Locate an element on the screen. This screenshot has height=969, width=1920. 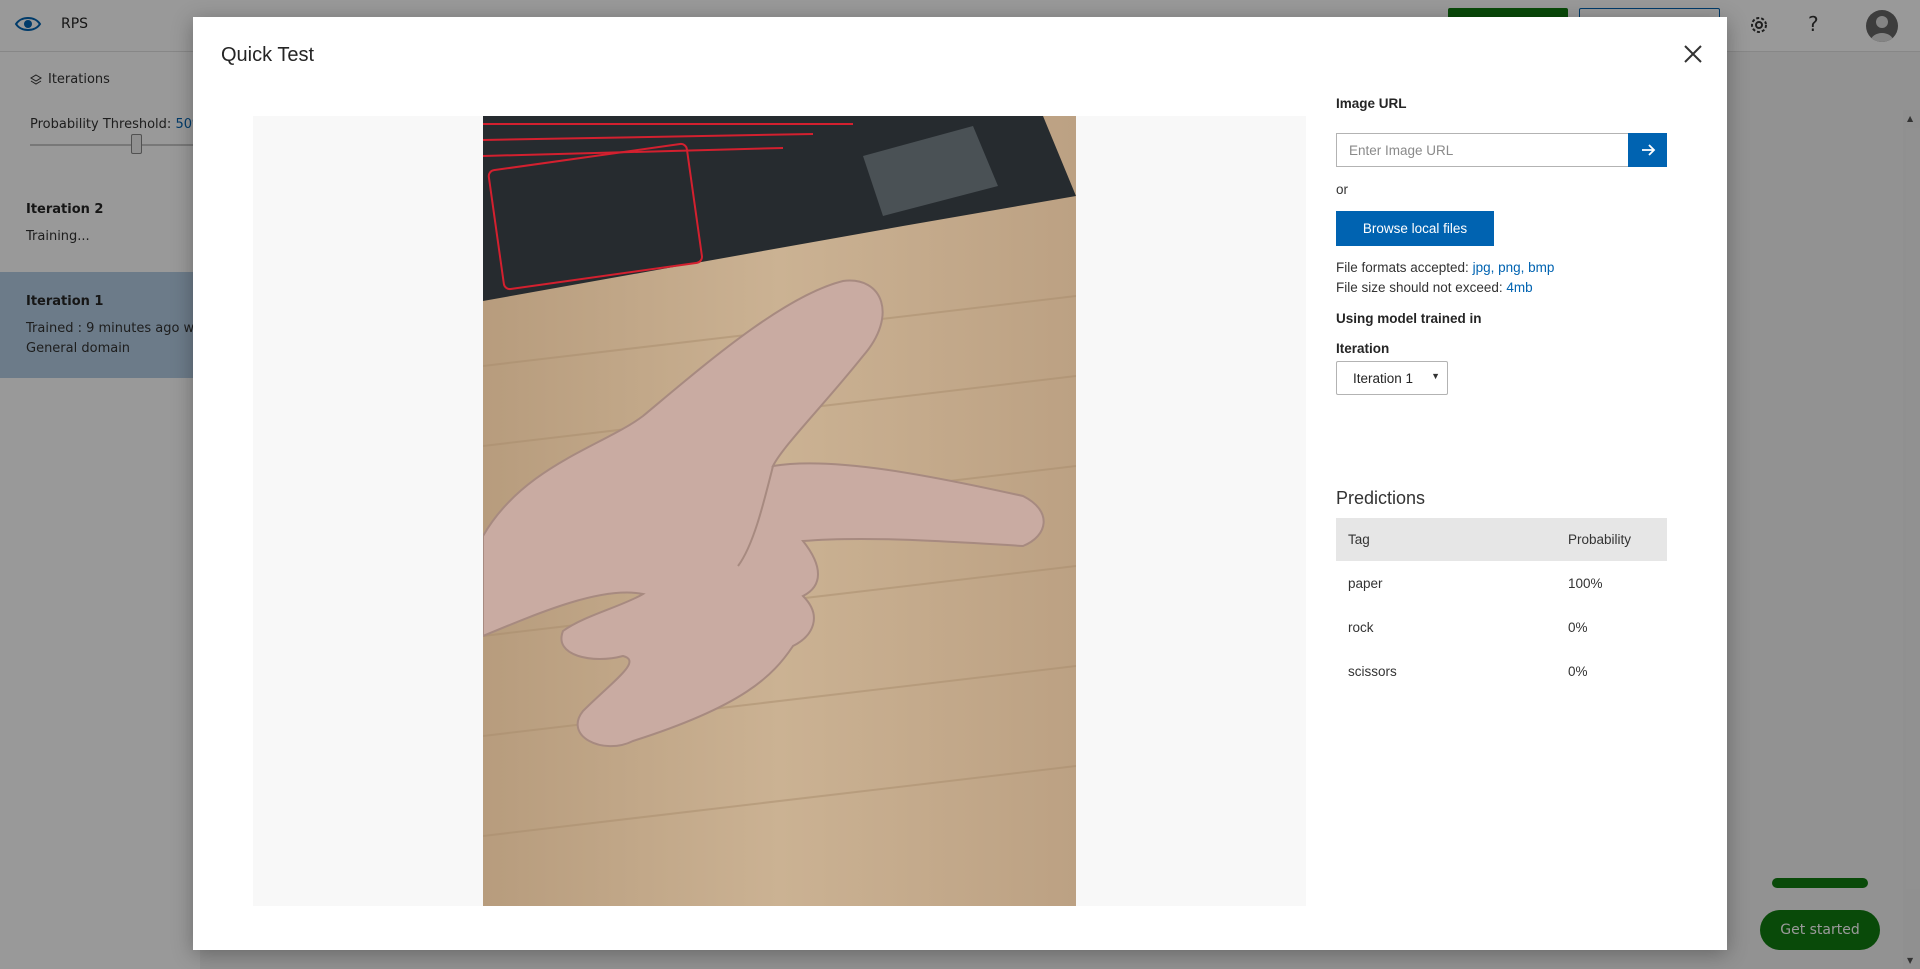
iteration-select-value: Iteration 1 is located at coordinates (1383, 378).